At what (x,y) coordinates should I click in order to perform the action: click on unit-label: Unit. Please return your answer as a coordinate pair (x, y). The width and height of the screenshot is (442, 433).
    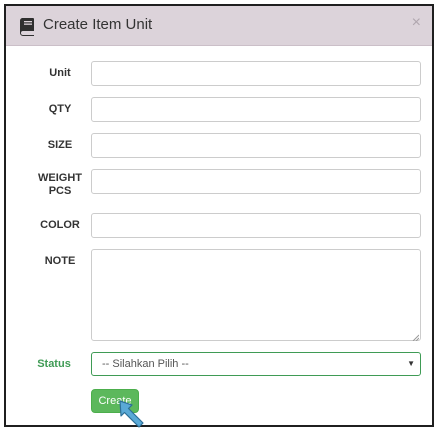
    Looking at the image, I should click on (60, 73).